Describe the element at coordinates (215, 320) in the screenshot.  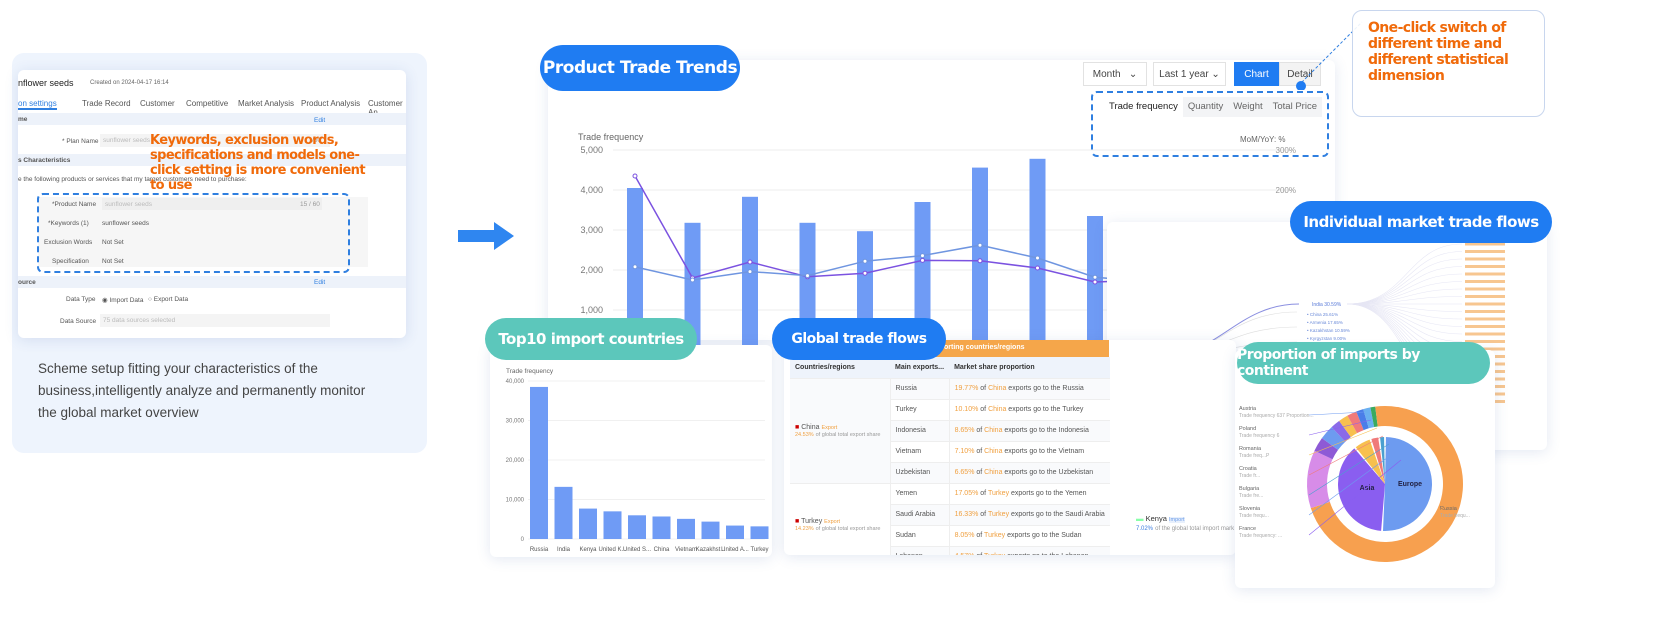
I see `data-source-select: 75 data sources selected` at that location.